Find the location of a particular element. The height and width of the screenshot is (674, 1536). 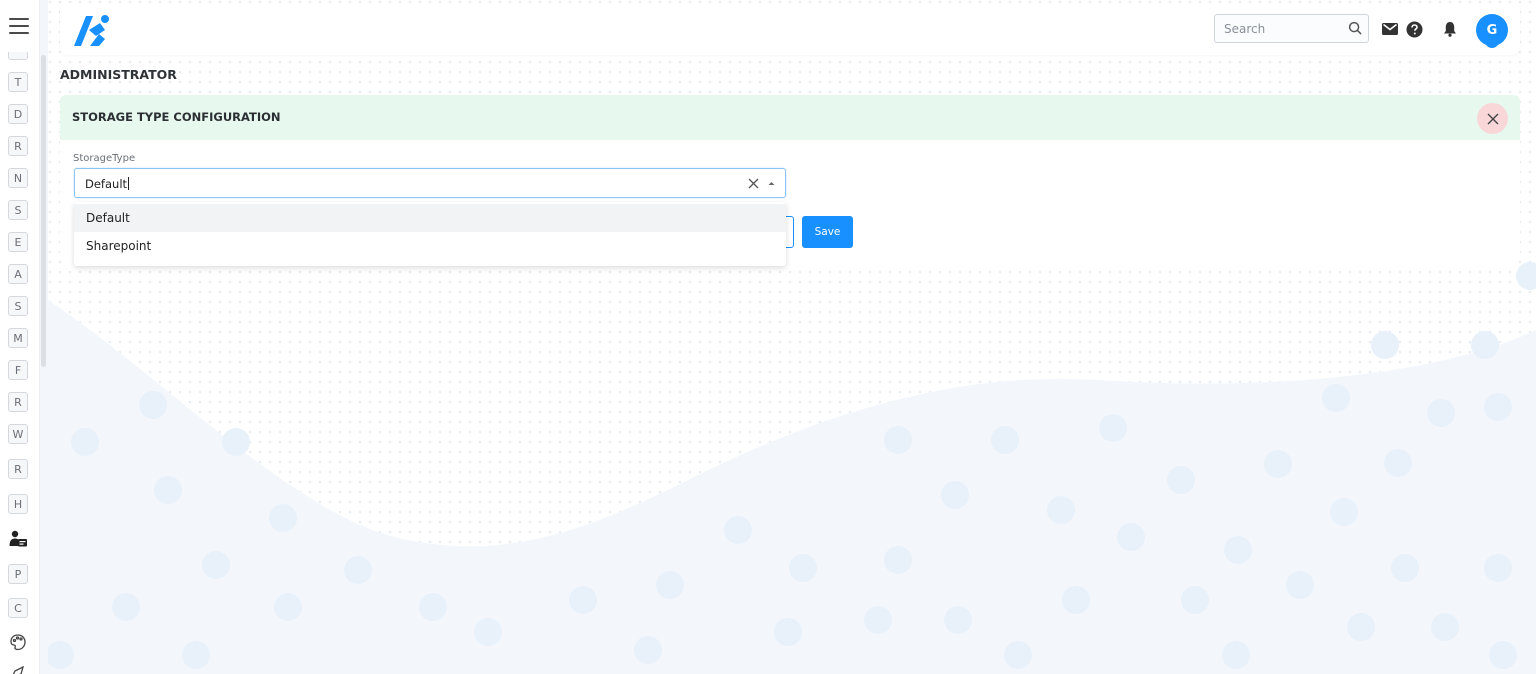

help-icon is located at coordinates (1414, 29).